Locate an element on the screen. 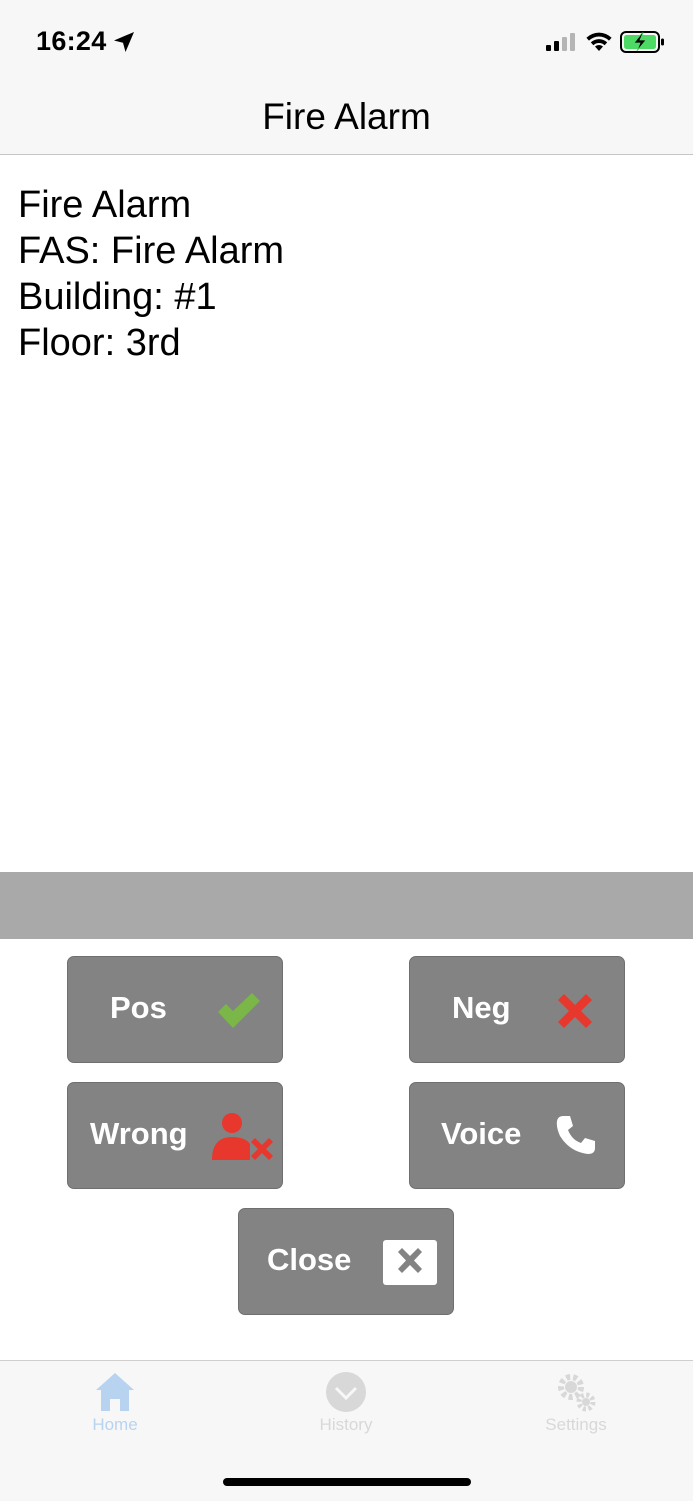  cellular-signal-icon is located at coordinates (560, 42).